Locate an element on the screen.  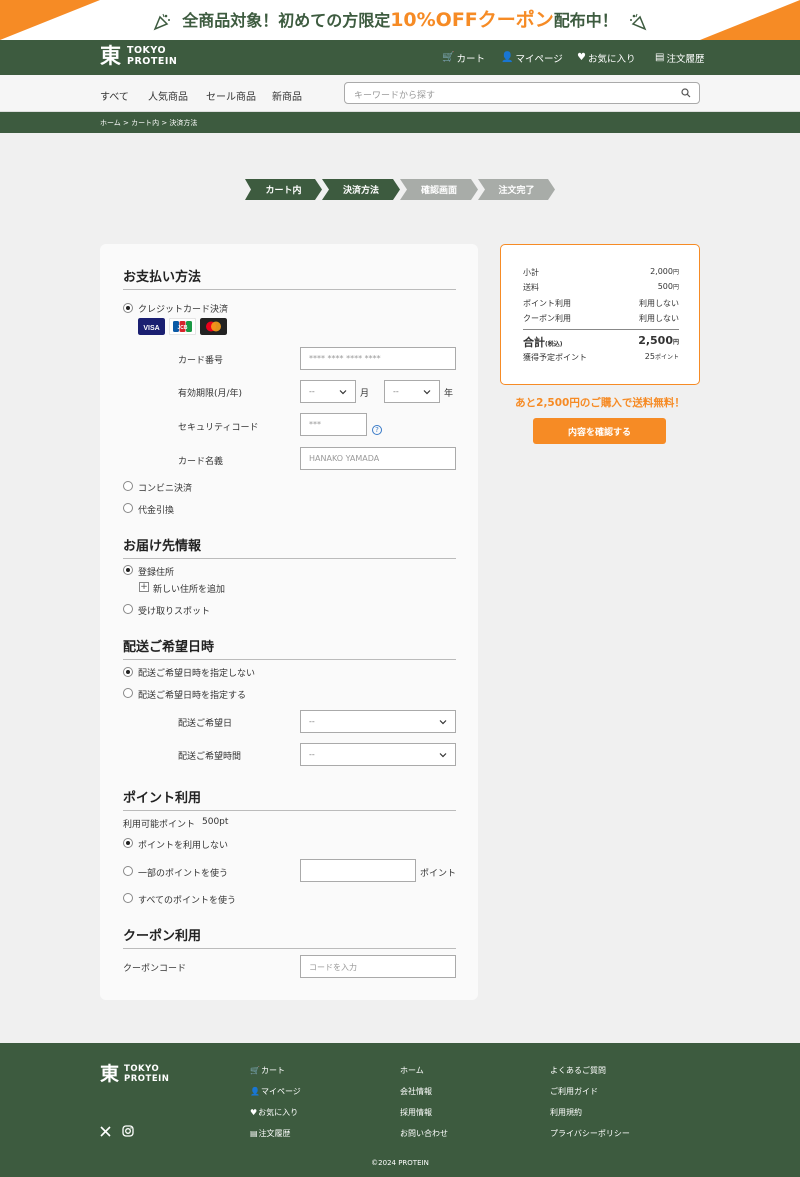
delivery-time-value: -- is located at coordinates (312, 754).